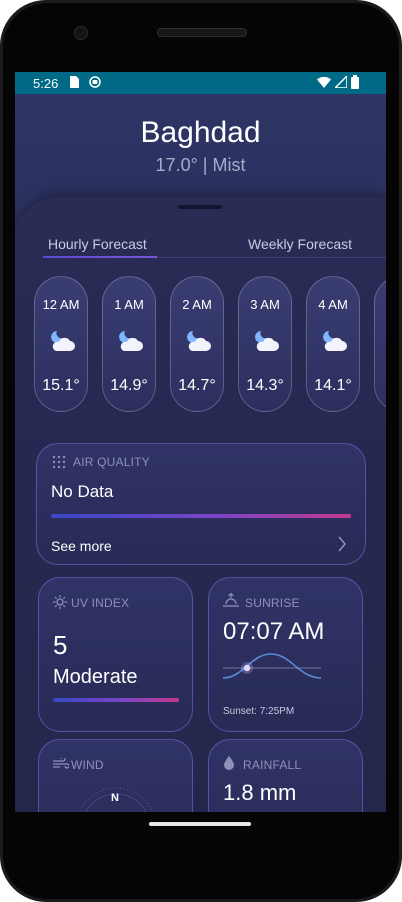 The image size is (402, 902). What do you see at coordinates (95, 83) in the screenshot?
I see `sync-icon` at bounding box center [95, 83].